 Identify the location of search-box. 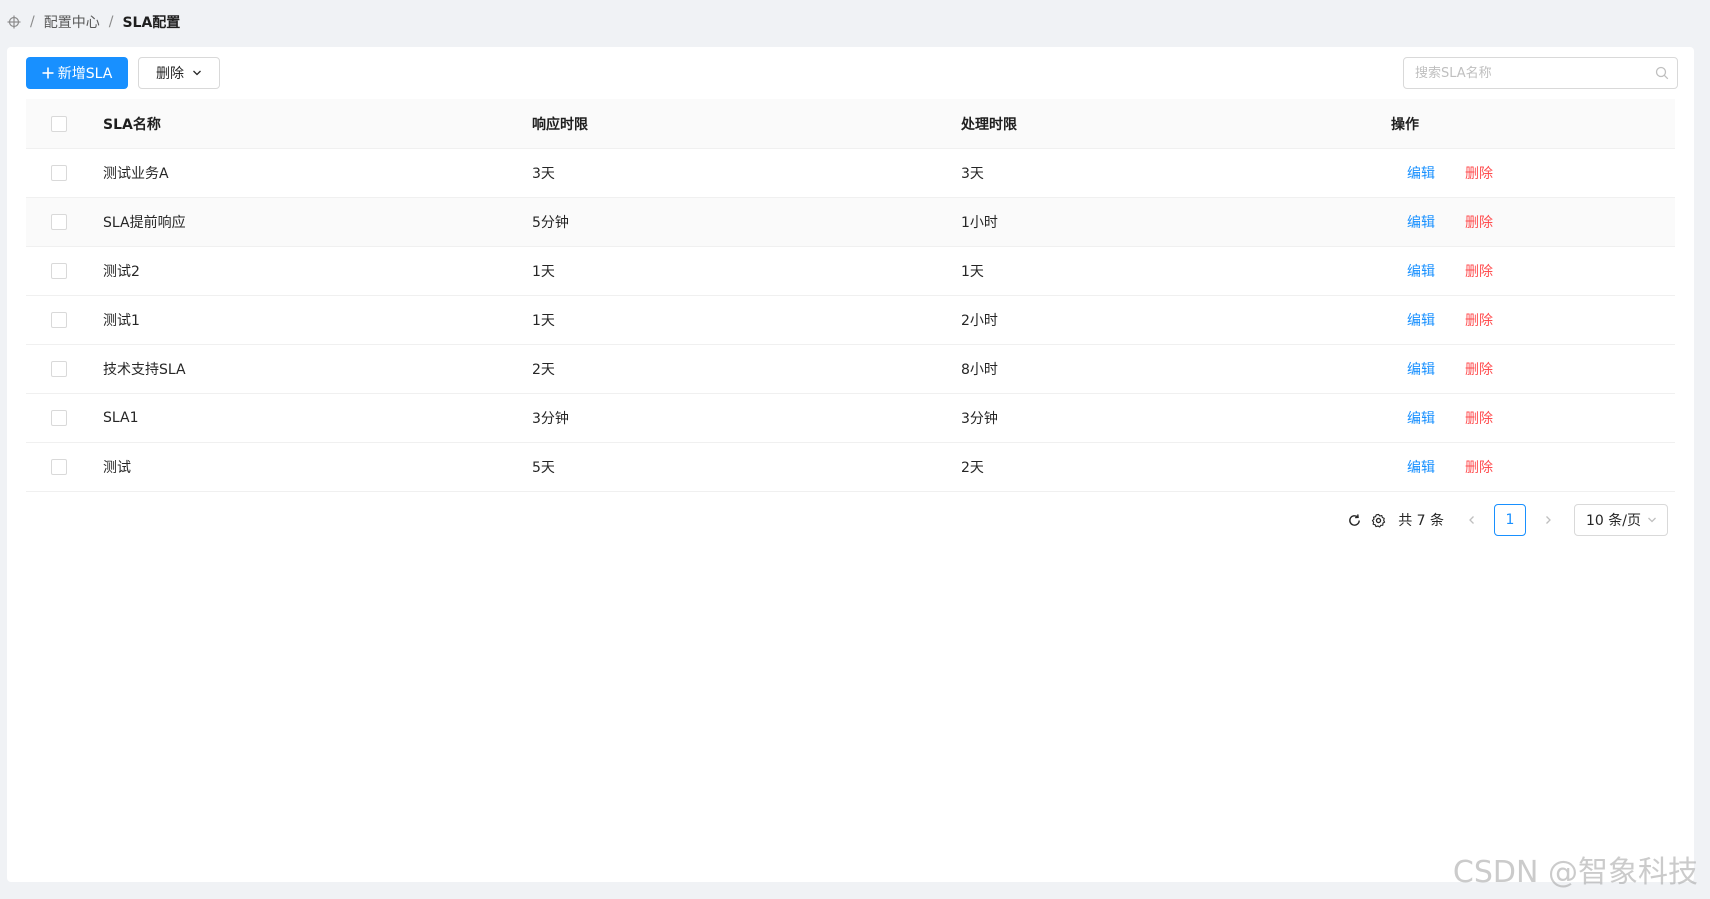
(1540, 73).